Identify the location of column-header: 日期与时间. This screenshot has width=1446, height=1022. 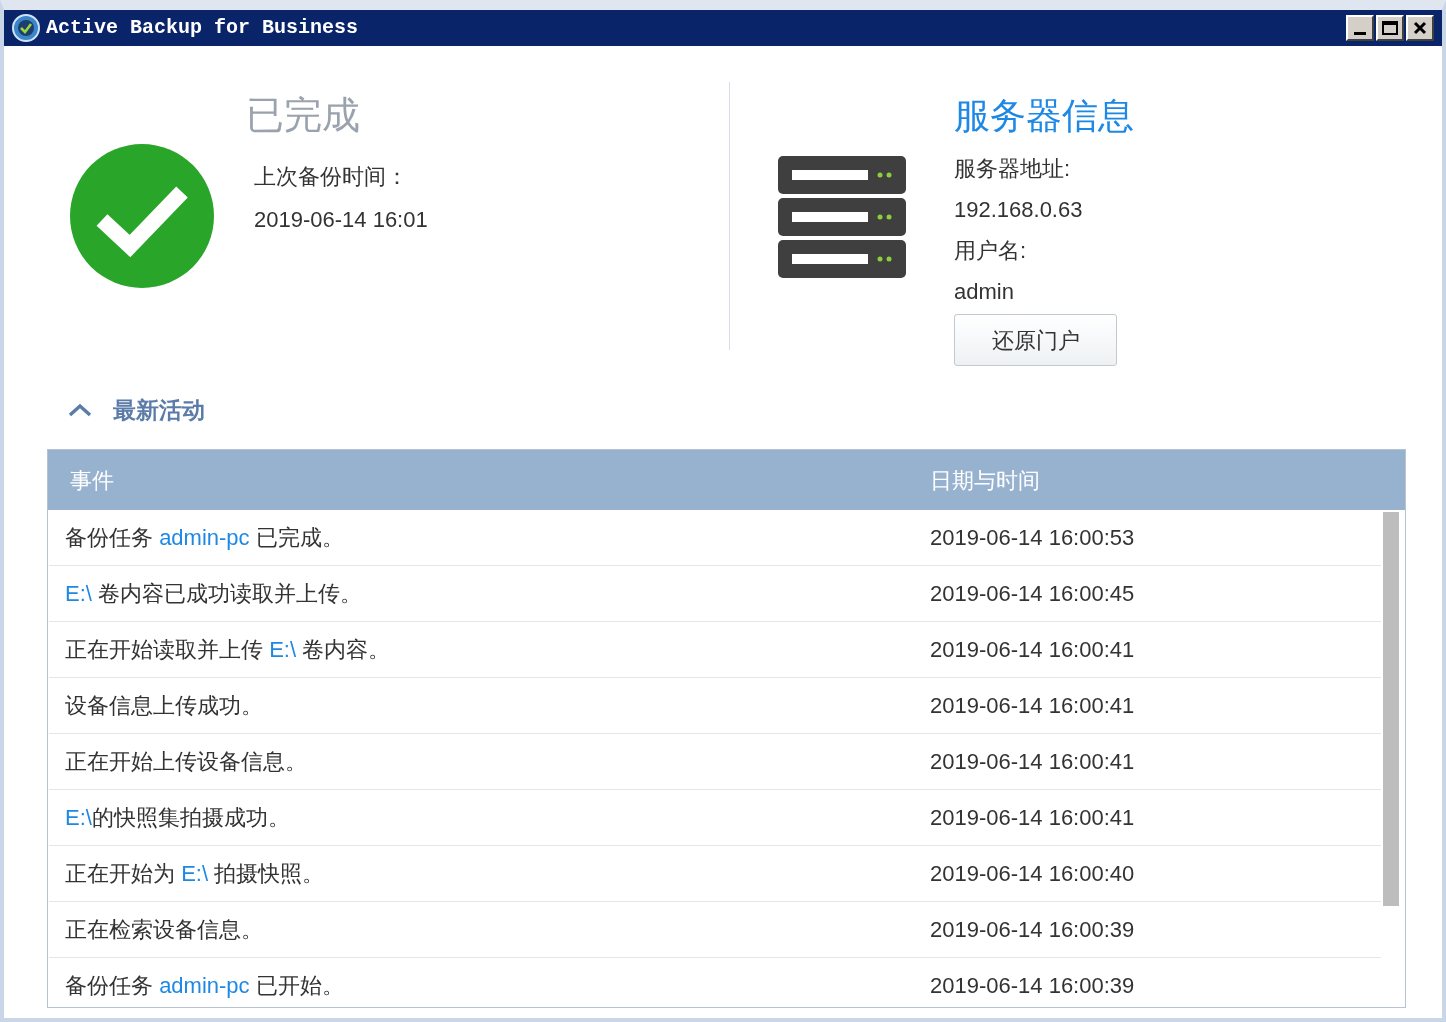
(985, 480).